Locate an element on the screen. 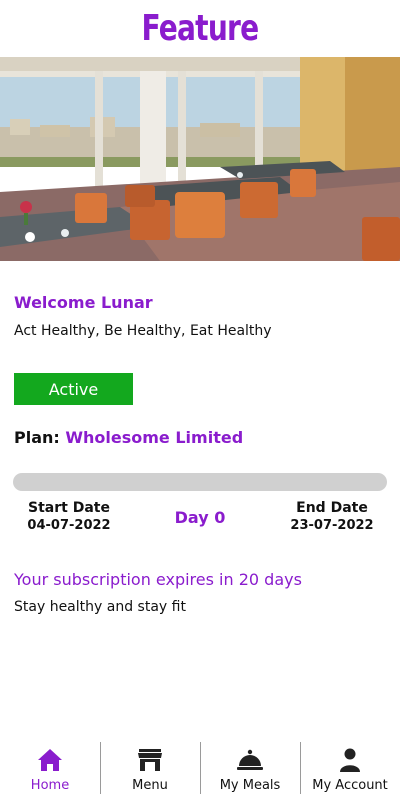 This screenshot has width=400, height=800. end-date-label: End Date is located at coordinates (332, 508).